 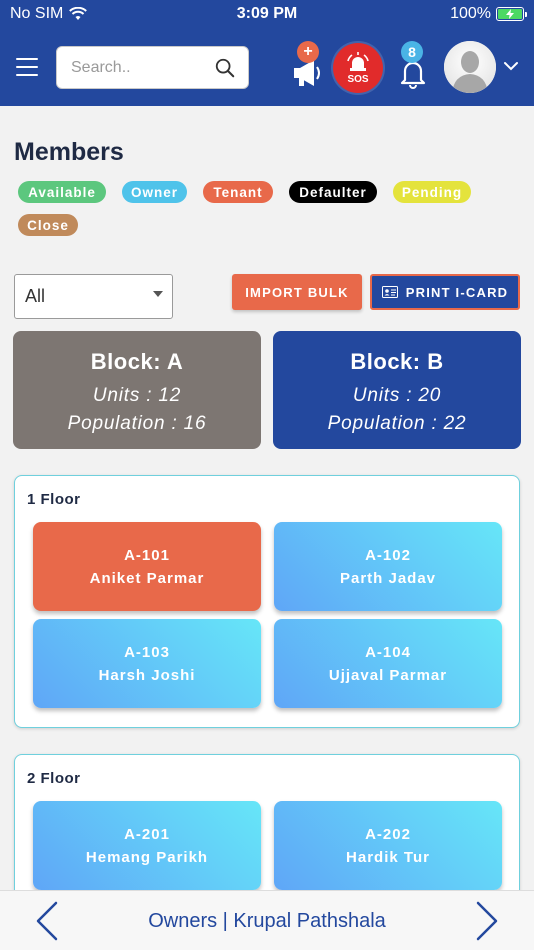 What do you see at coordinates (267, 14) in the screenshot?
I see `status-bar: No SIM 3:09 PM 100%` at bounding box center [267, 14].